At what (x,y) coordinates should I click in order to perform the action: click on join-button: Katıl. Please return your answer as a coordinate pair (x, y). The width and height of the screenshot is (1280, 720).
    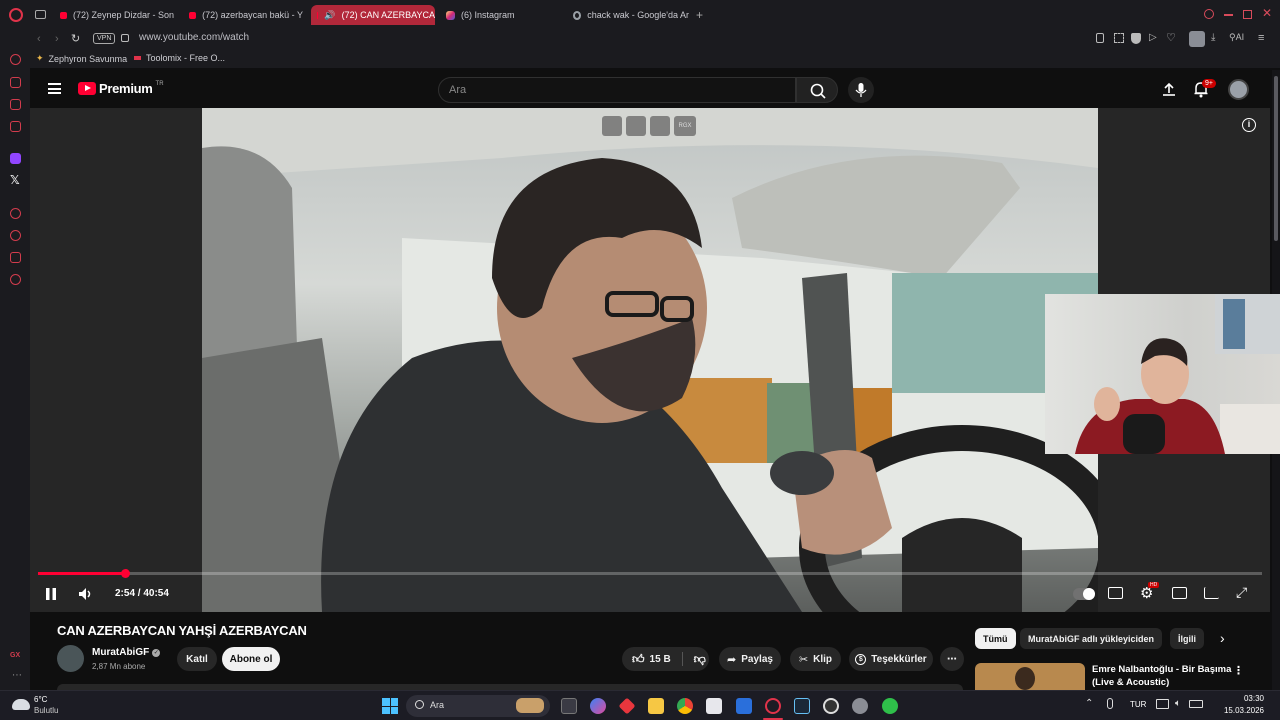
    Looking at the image, I should click on (197, 659).